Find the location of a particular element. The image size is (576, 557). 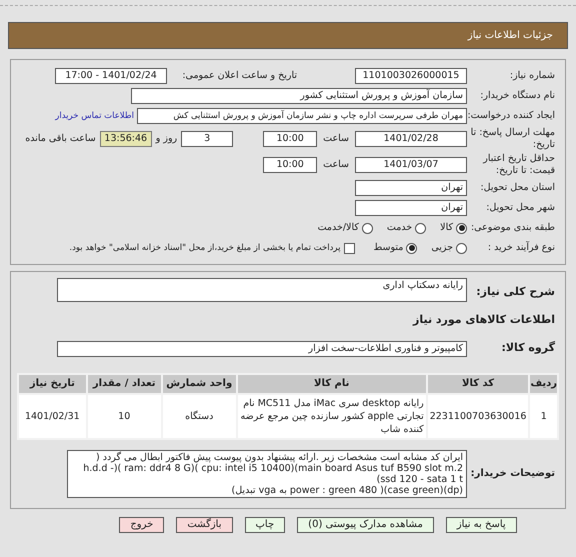

field-label: تاریخ و ساعت اعلان عمومی: is located at coordinates (239, 75).